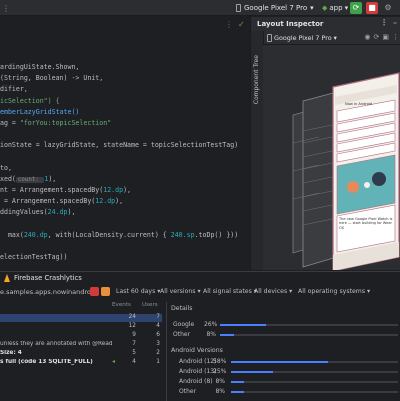  Describe the element at coordinates (81, 318) in the screenshot. I see `issue-row: 24 7` at that location.